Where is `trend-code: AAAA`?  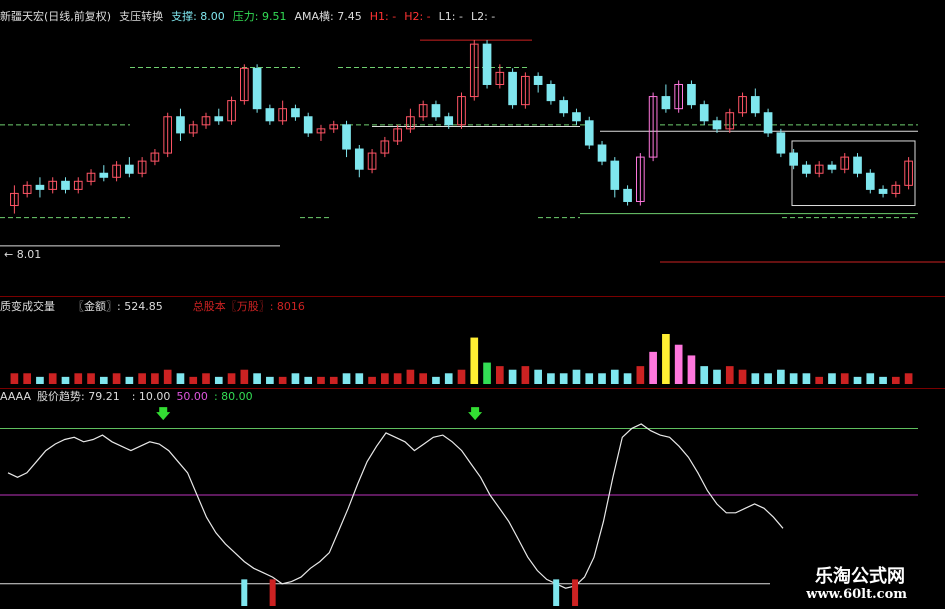 trend-code: AAAA is located at coordinates (16, 396).